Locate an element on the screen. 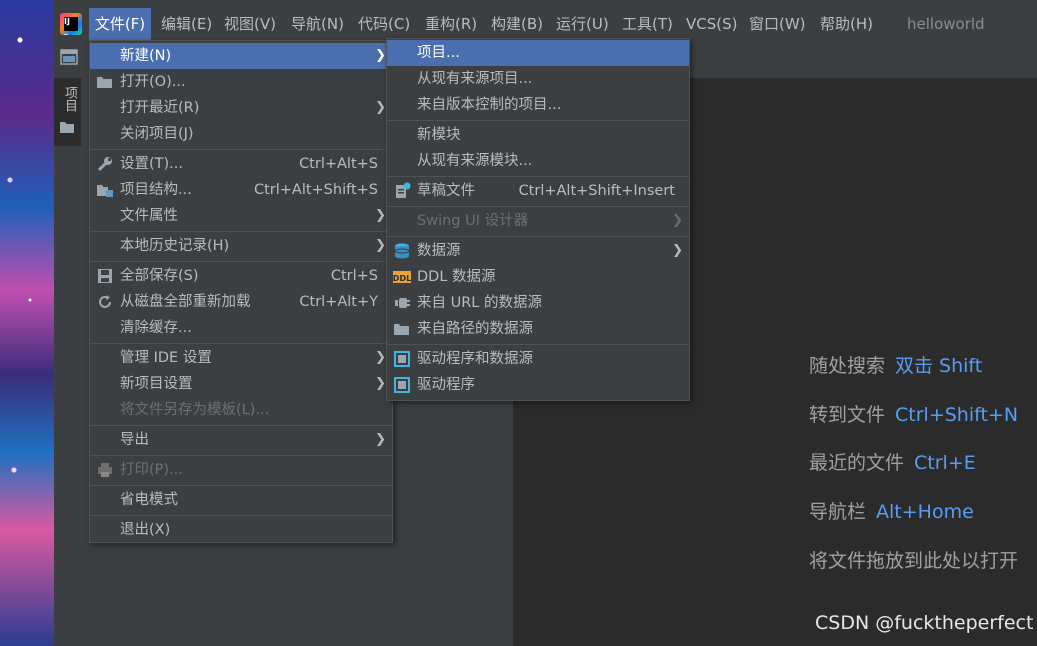 This screenshot has height=646, width=1037. hint-go-to-file: 转到文件 Ctrl+Shift+N is located at coordinates (913, 413).